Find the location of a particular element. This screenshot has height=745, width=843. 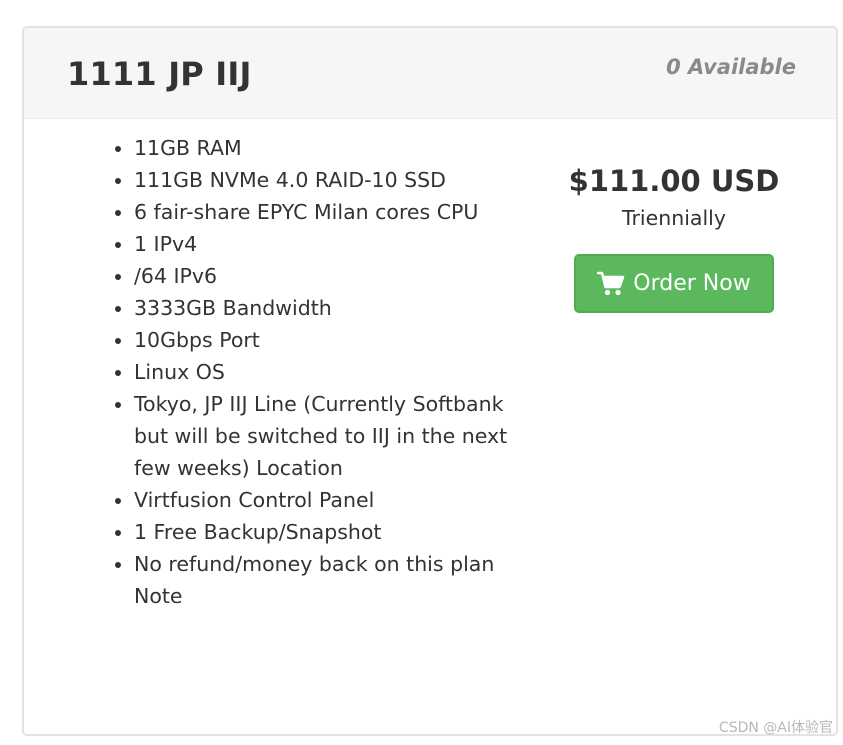

feature-item: 11GB RAM is located at coordinates (324, 148).